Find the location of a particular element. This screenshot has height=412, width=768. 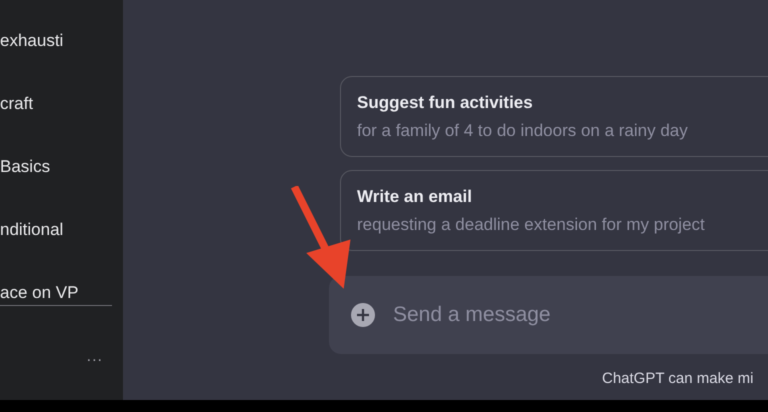

chat-history-item: Basics is located at coordinates (56, 166).